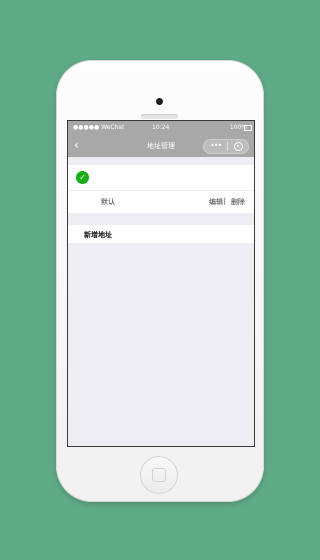 The height and width of the screenshot is (560, 320). What do you see at coordinates (98, 235) in the screenshot?
I see `add-address-label: 新增地址` at bounding box center [98, 235].